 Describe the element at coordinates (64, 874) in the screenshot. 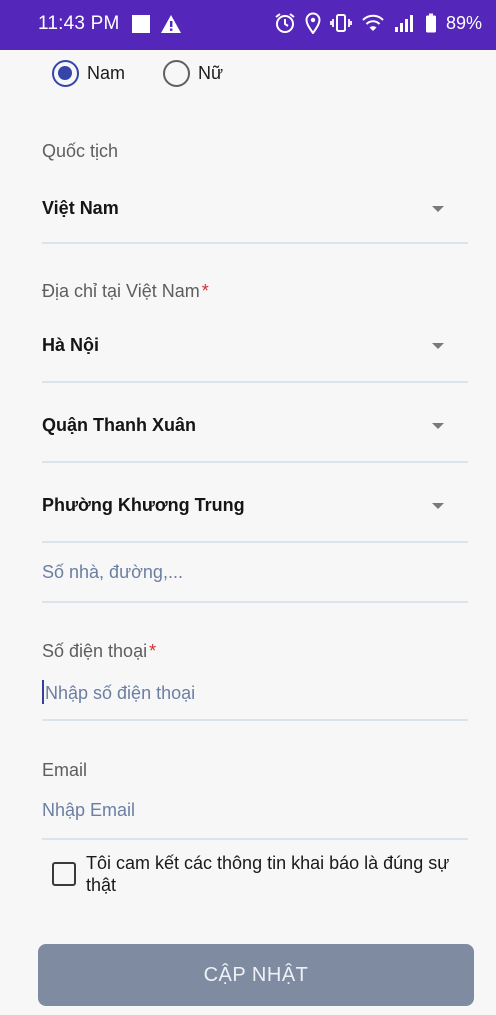

I see `commitment-checkbox` at that location.